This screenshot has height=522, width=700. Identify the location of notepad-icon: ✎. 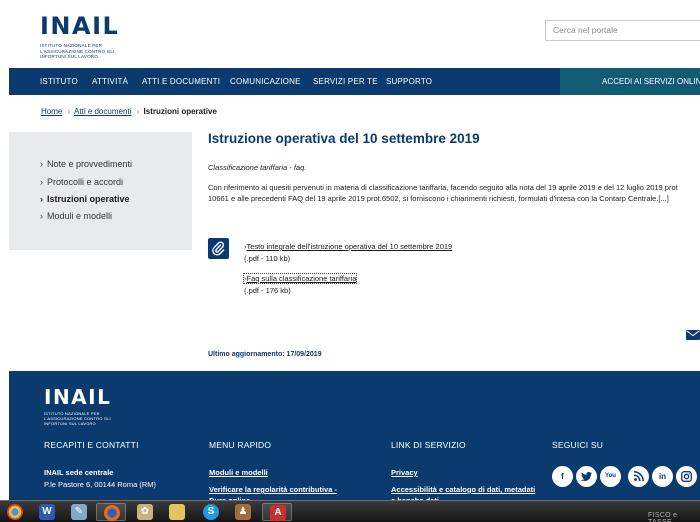
(79, 512).